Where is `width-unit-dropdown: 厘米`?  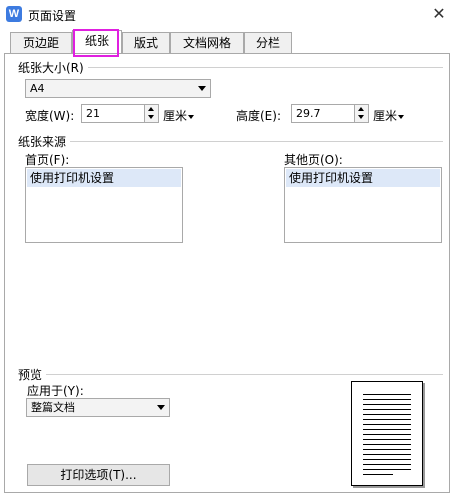
width-unit-dropdown: 厘米 is located at coordinates (179, 115).